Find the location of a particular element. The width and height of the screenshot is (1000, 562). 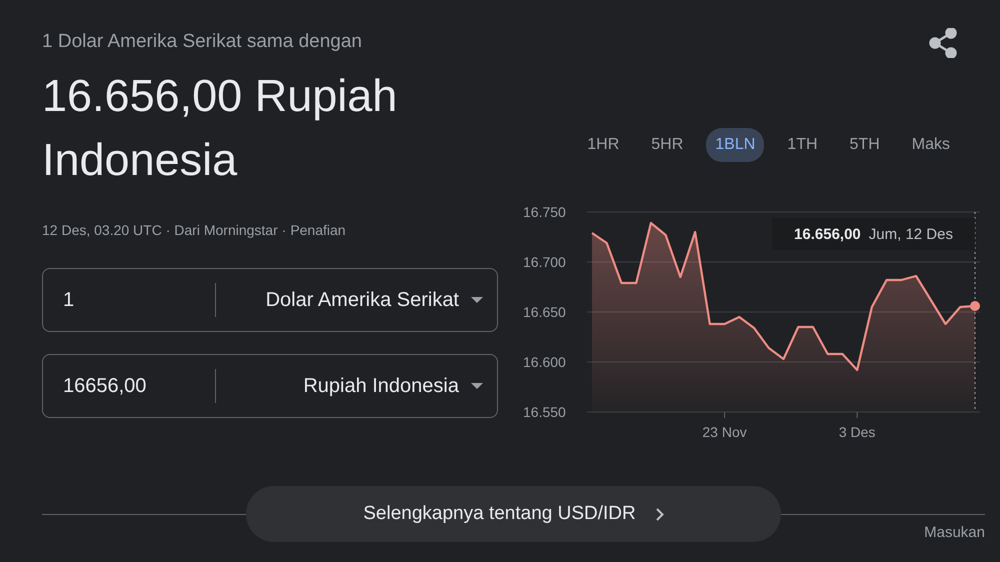

more-about-button: Selengkapnya tentang USD/IDR is located at coordinates (513, 514).